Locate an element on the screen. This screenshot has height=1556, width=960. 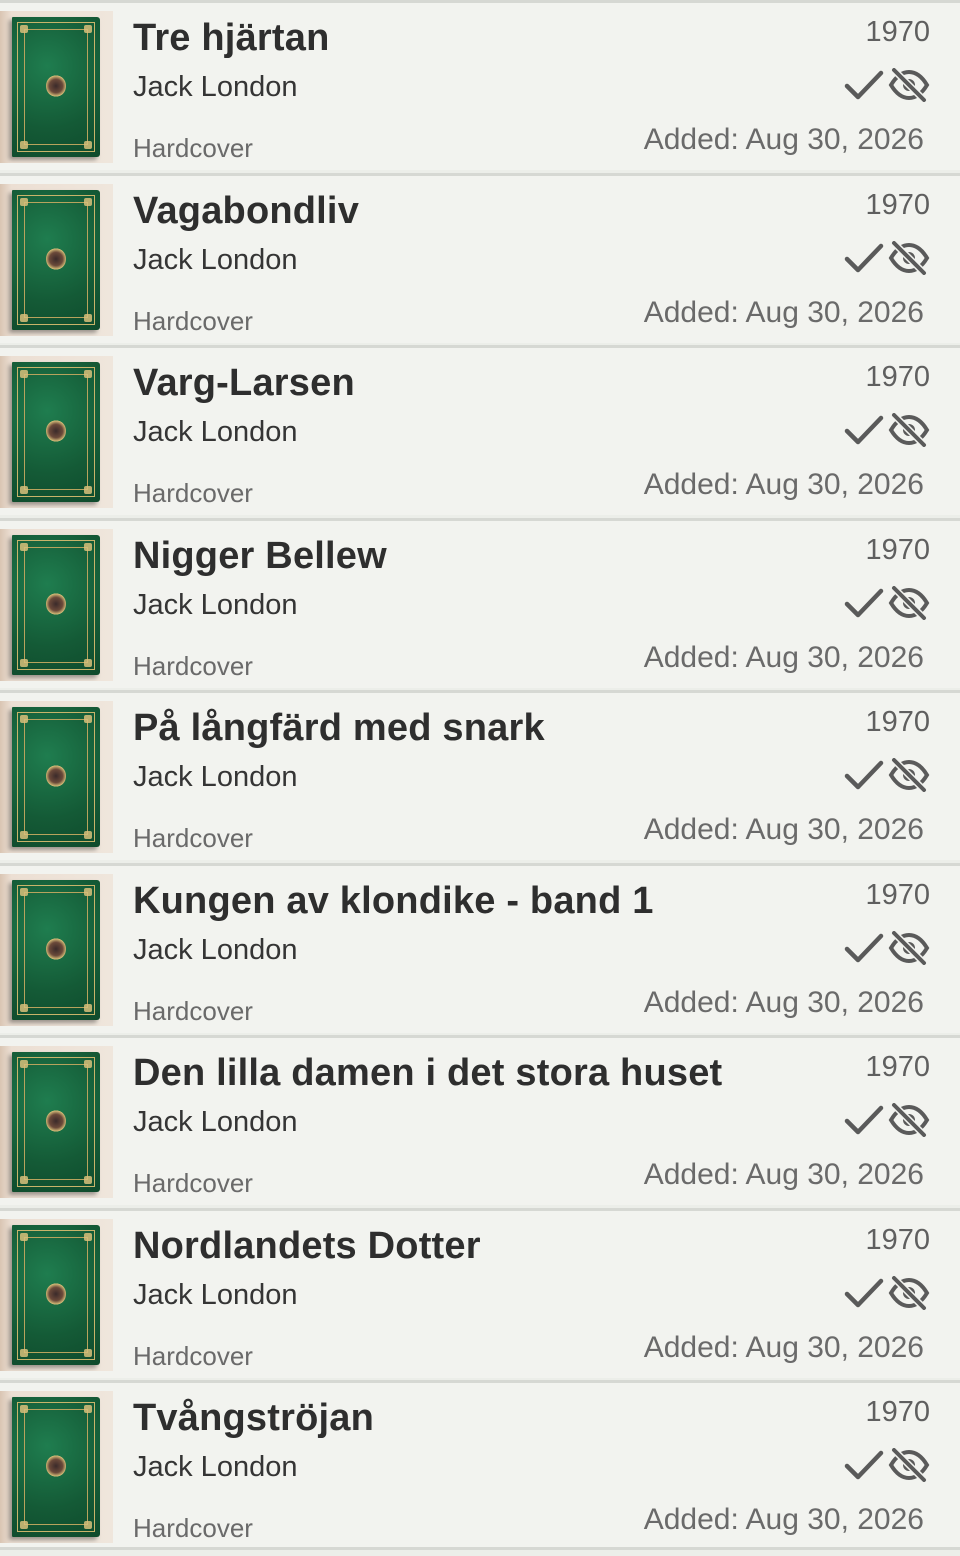
book-title: På långfärd med snark is located at coordinates (339, 728).